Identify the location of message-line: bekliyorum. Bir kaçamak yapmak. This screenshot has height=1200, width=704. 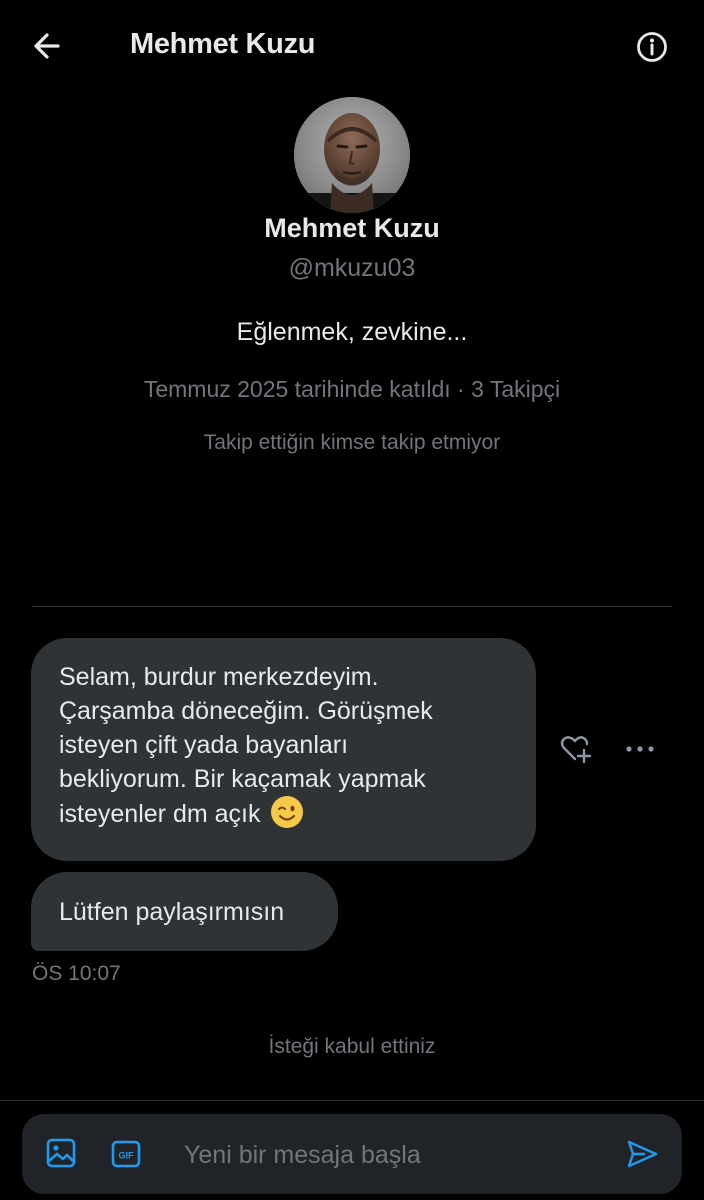
(242, 779).